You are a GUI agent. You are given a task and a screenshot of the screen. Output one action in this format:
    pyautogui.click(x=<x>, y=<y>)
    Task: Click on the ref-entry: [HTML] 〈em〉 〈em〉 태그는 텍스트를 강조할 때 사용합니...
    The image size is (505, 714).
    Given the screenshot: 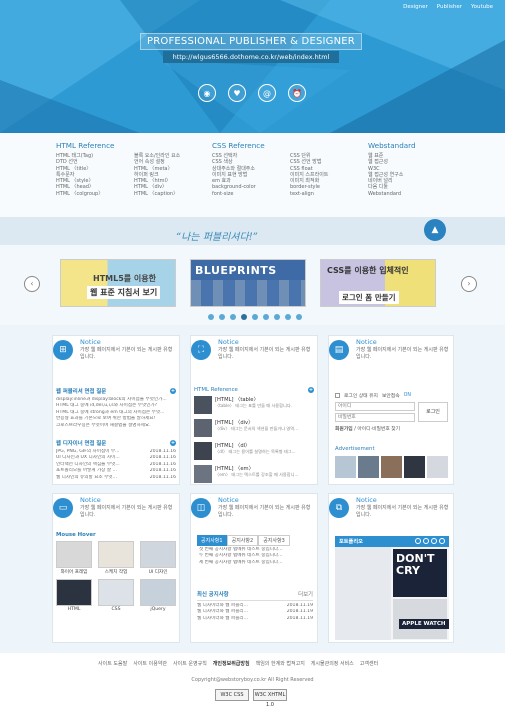 What is the action you would take?
    pyautogui.click(x=254, y=476)
    